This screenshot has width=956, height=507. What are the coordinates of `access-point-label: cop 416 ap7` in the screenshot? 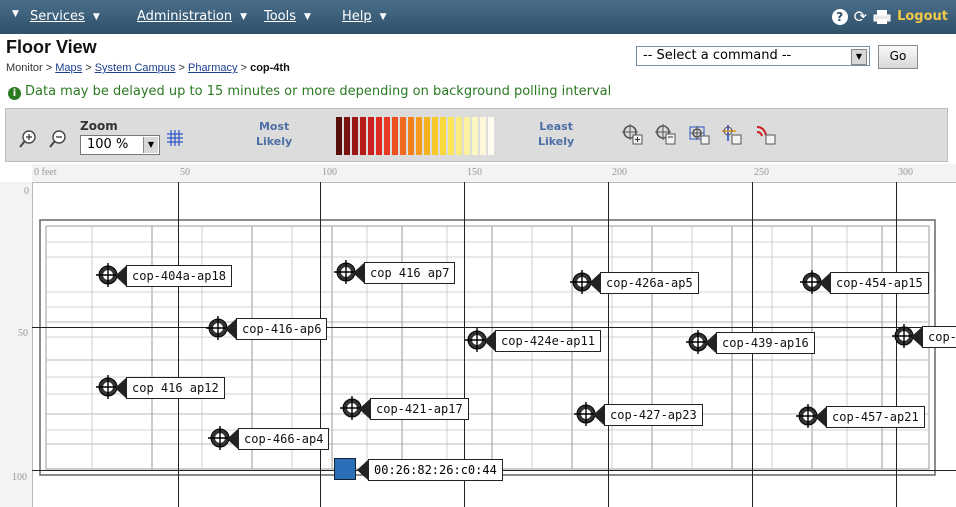 It's located at (404, 273).